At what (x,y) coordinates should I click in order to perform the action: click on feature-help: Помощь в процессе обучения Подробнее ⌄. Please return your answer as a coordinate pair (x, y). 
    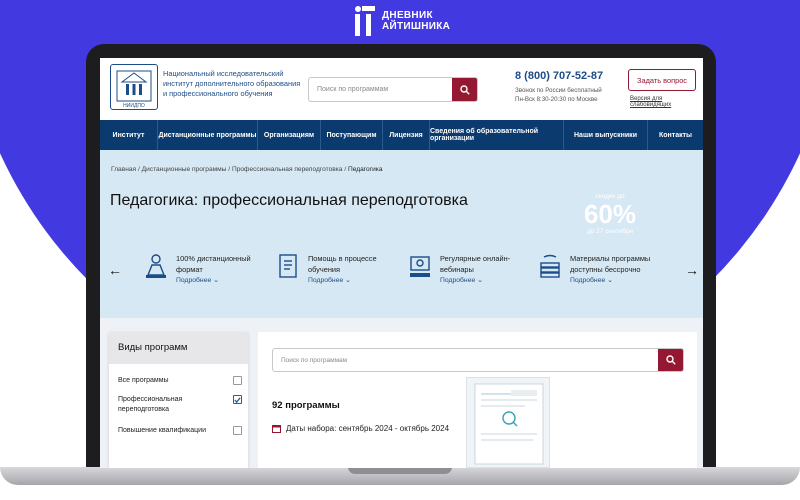
    Looking at the image, I should click on (337, 269).